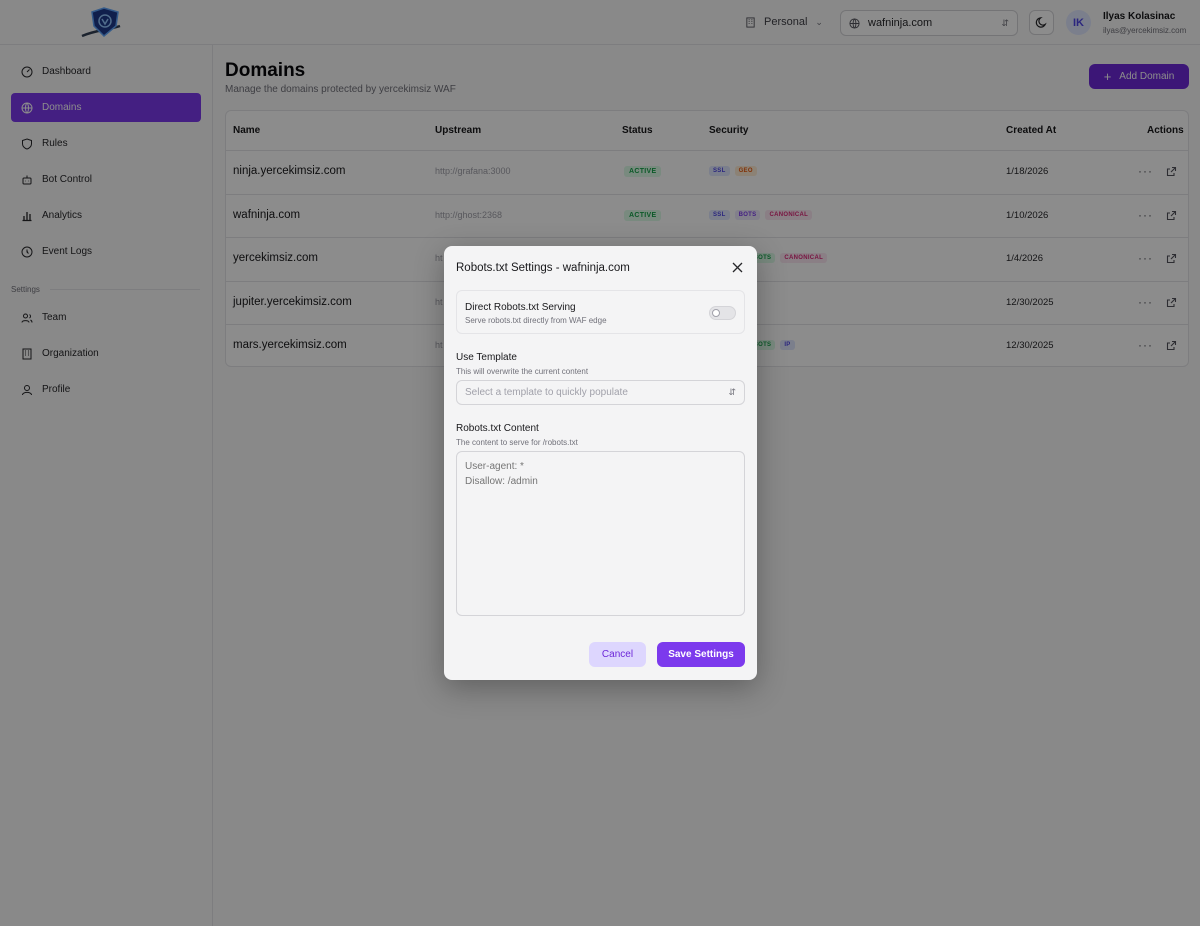  Describe the element at coordinates (536, 320) in the screenshot. I see `direct-serving-subtitle: Serve robots.txt directly from WAF edge` at that location.